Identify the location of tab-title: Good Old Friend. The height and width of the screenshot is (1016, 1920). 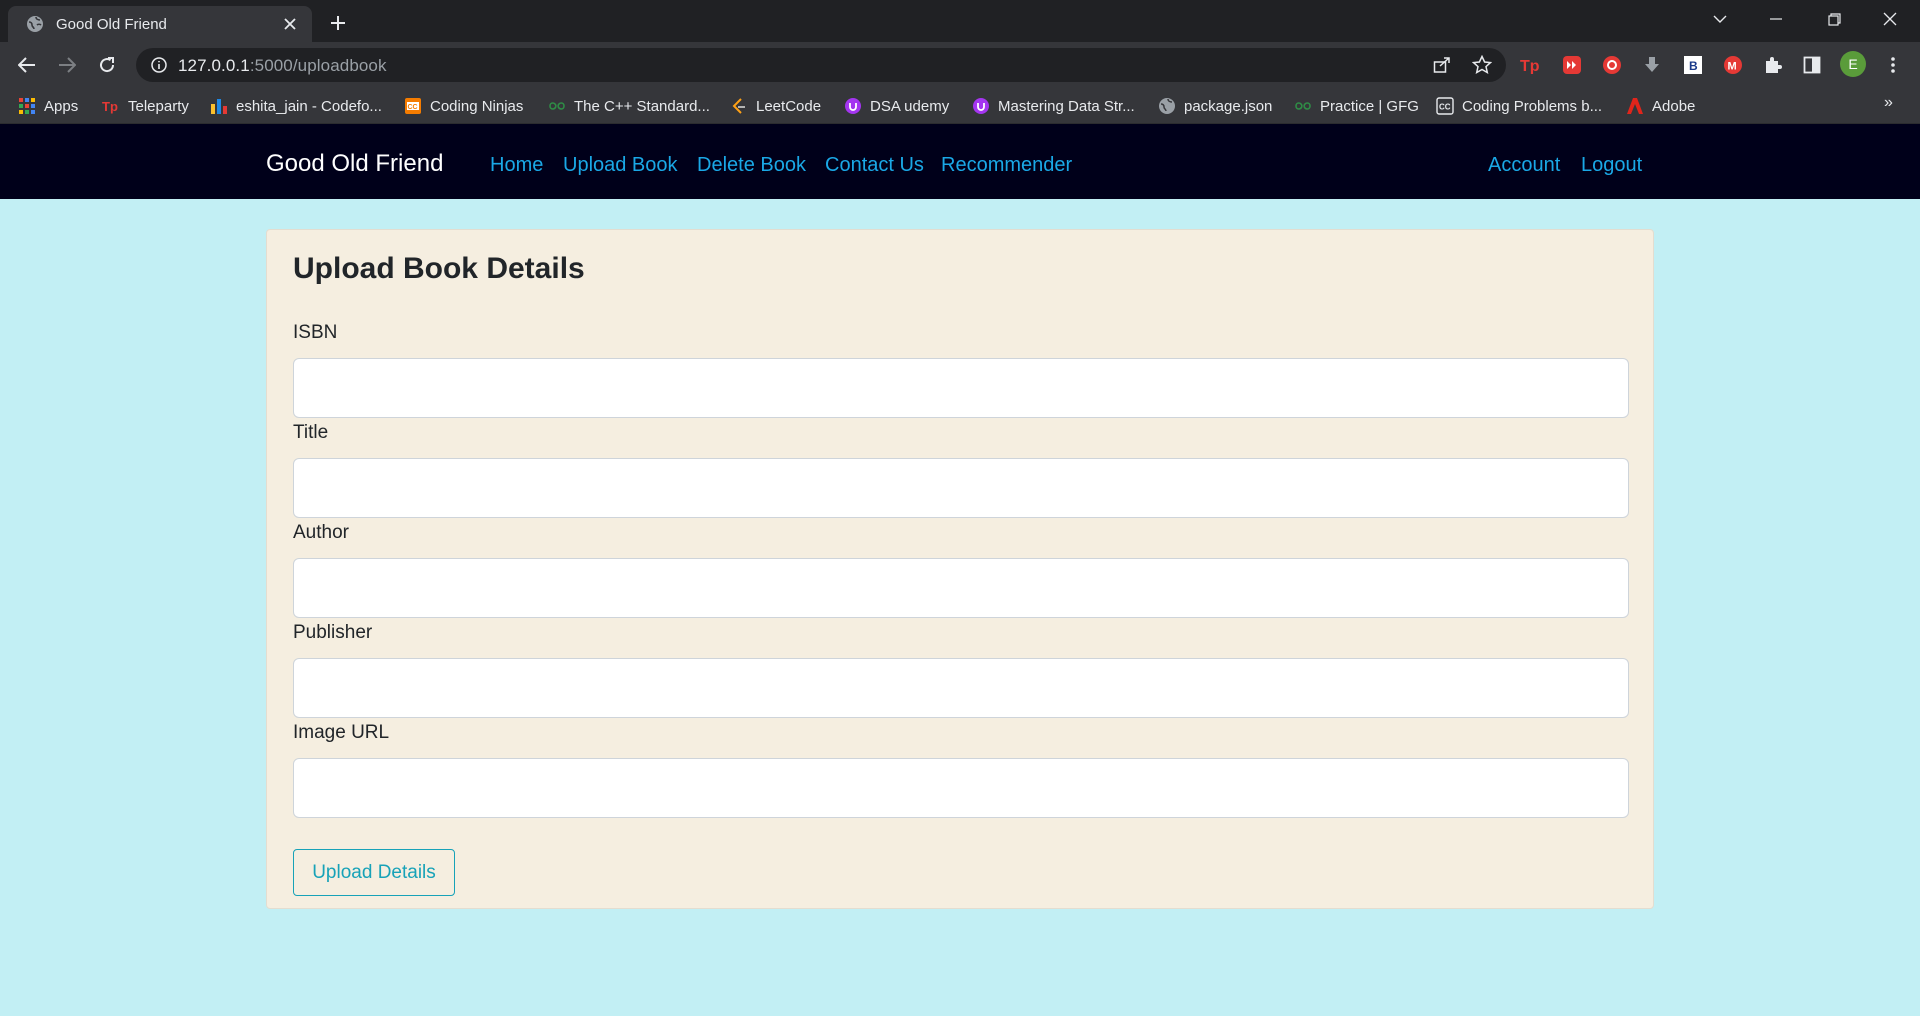
(111, 24).